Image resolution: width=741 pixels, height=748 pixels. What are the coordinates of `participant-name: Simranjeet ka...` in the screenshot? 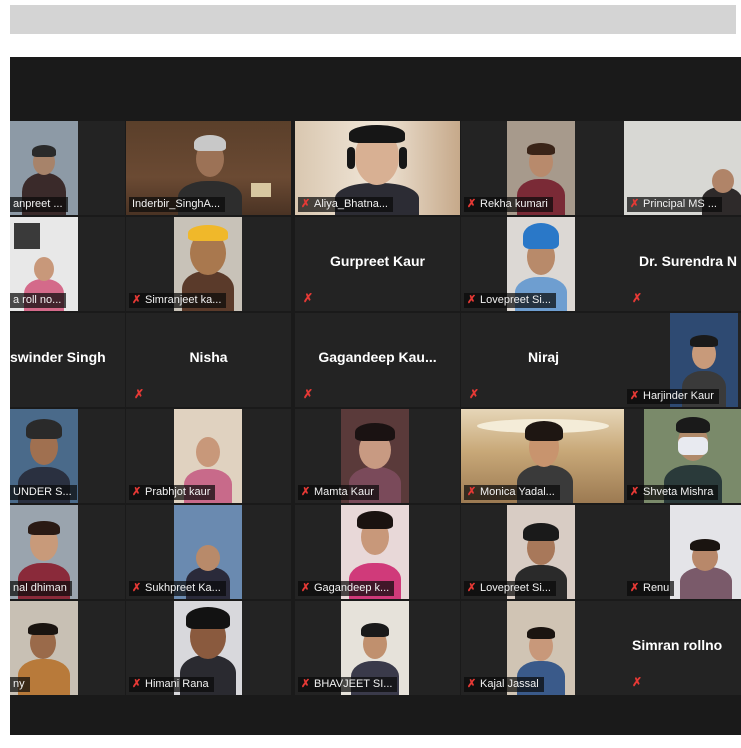 It's located at (183, 300).